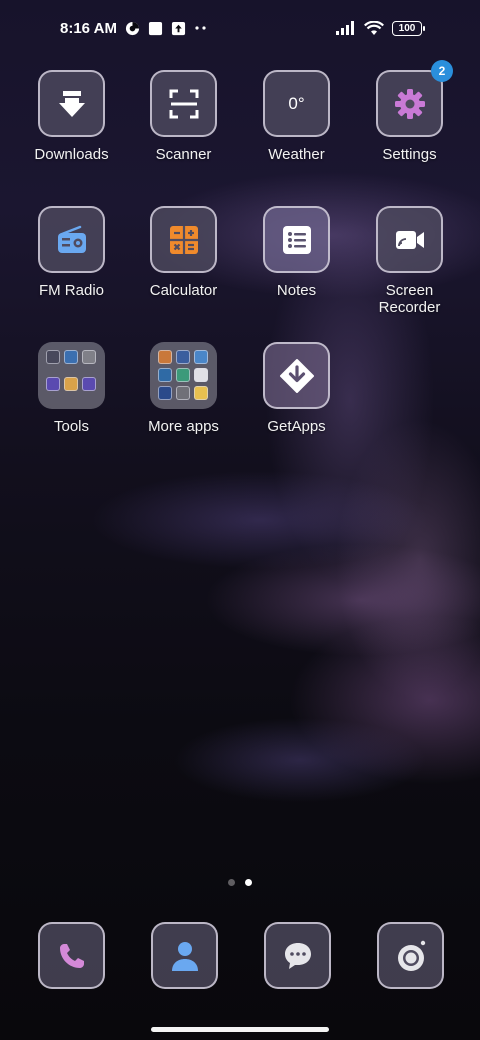  What do you see at coordinates (409, 154) in the screenshot?
I see `app-label: Settings` at bounding box center [409, 154].